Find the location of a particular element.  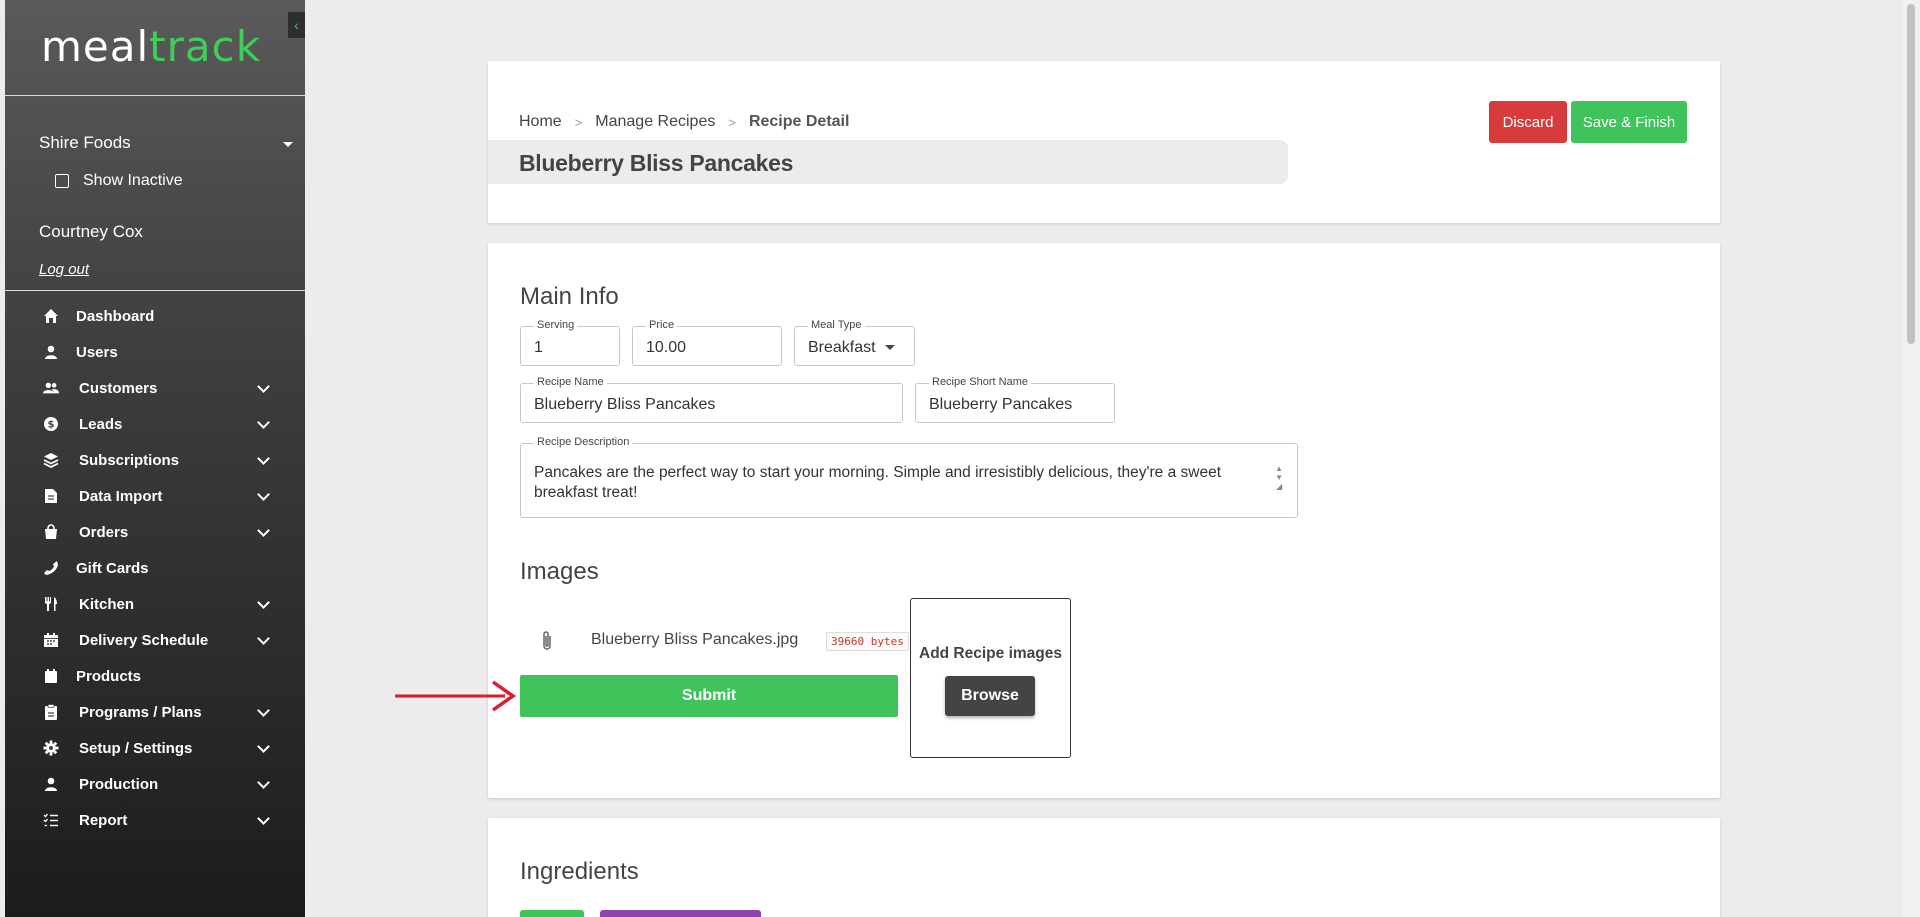

scrollbar-thumb is located at coordinates (1911, 174).